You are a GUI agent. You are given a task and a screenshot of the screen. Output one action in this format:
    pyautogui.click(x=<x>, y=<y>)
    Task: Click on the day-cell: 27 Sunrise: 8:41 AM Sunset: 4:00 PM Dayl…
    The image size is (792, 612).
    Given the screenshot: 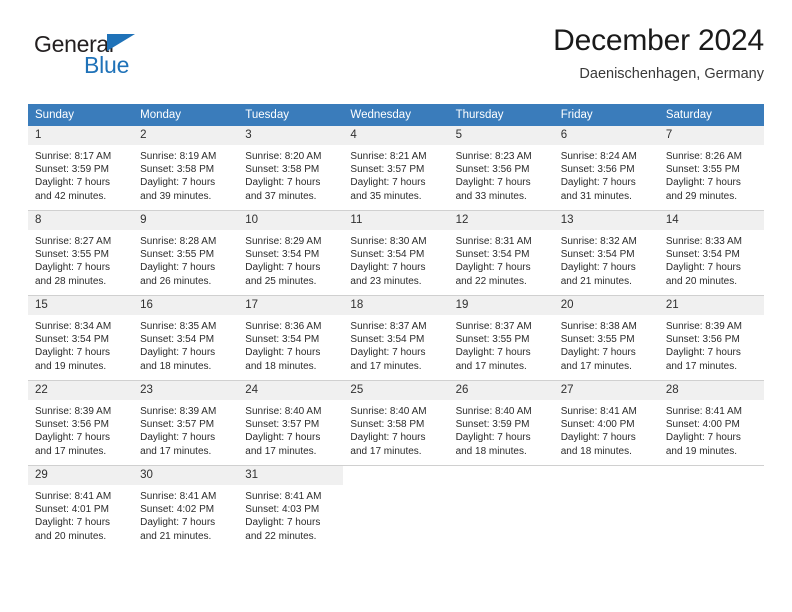 What is the action you would take?
    pyautogui.click(x=606, y=422)
    